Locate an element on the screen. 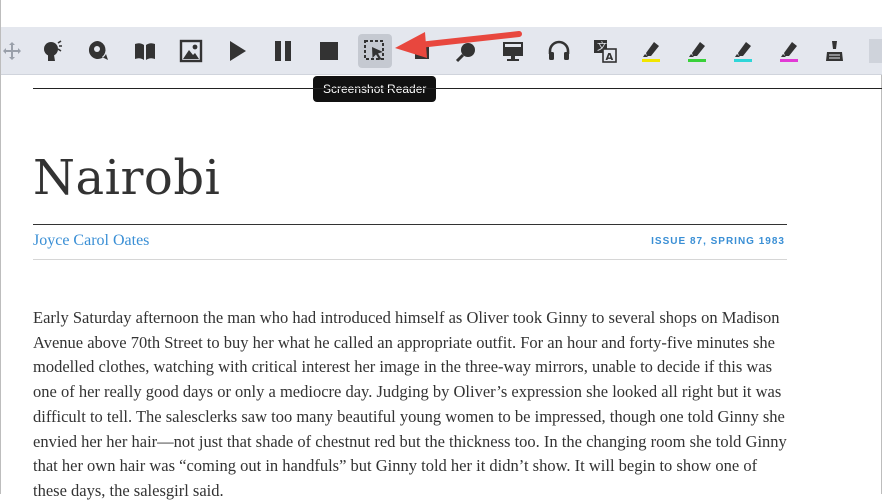 This screenshot has width=882, height=504. talk-and-type-icon is located at coordinates (52, 51).